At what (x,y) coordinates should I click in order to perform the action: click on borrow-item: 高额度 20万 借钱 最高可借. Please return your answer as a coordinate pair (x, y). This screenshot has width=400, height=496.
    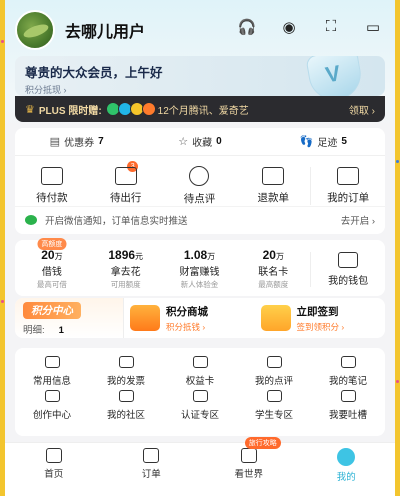
    Looking at the image, I should click on (52, 264).